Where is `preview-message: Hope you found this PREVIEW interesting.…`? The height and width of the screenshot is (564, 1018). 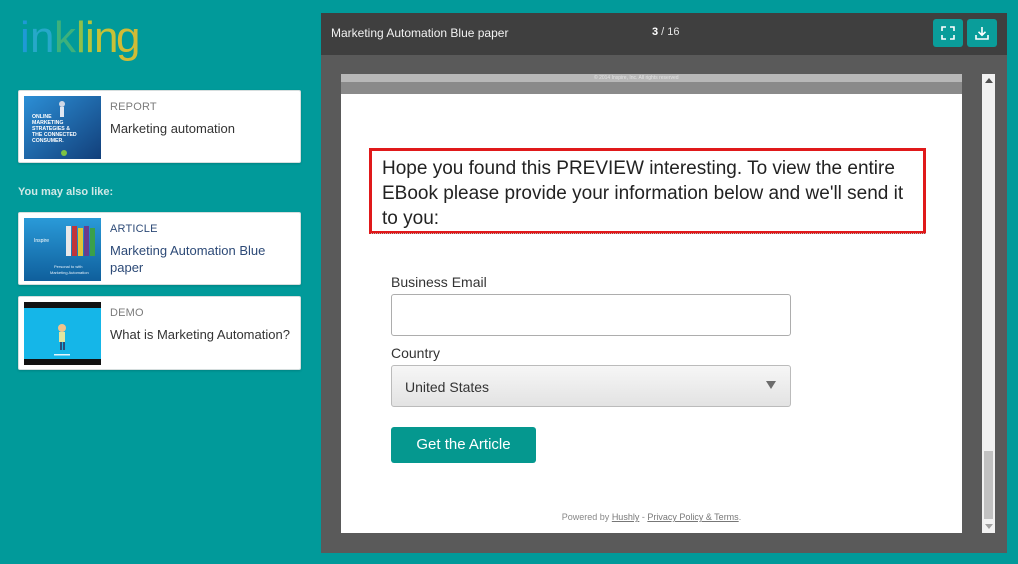 preview-message: Hope you found this PREVIEW interesting.… is located at coordinates (647, 191).